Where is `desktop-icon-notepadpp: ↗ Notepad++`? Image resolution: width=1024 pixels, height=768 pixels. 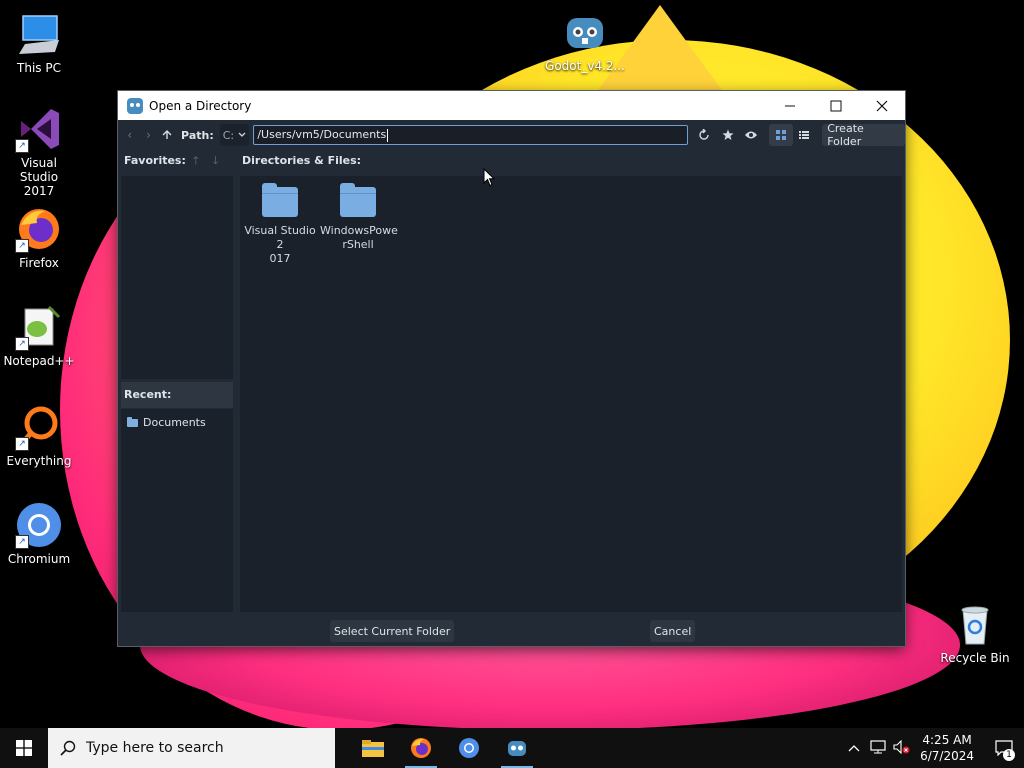 desktop-icon-notepadpp: ↗ Notepad++ is located at coordinates (39, 335).